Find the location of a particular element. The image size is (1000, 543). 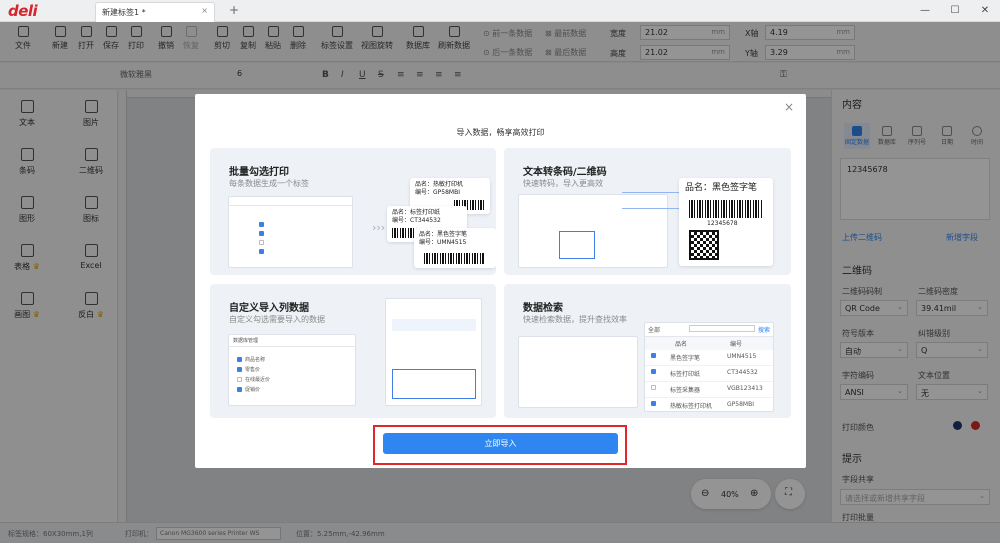

search-table-header: 品名 编号 is located at coordinates (709, 343).